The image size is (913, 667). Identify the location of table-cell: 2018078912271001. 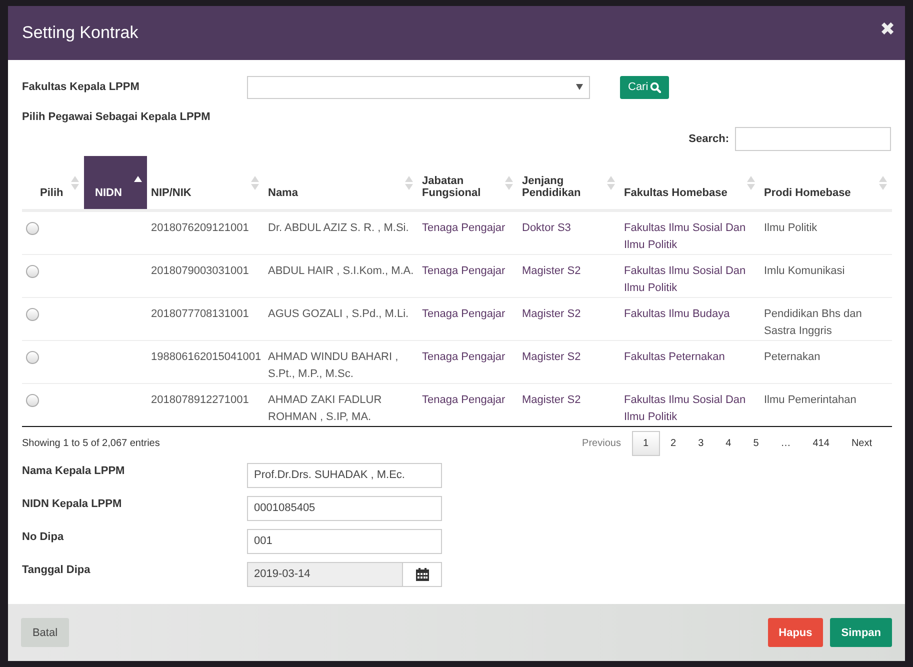
(200, 400).